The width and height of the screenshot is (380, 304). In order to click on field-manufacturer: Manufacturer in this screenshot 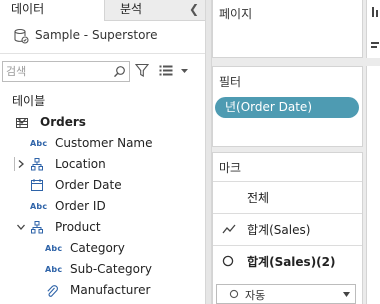, I will do `click(102, 291)`.